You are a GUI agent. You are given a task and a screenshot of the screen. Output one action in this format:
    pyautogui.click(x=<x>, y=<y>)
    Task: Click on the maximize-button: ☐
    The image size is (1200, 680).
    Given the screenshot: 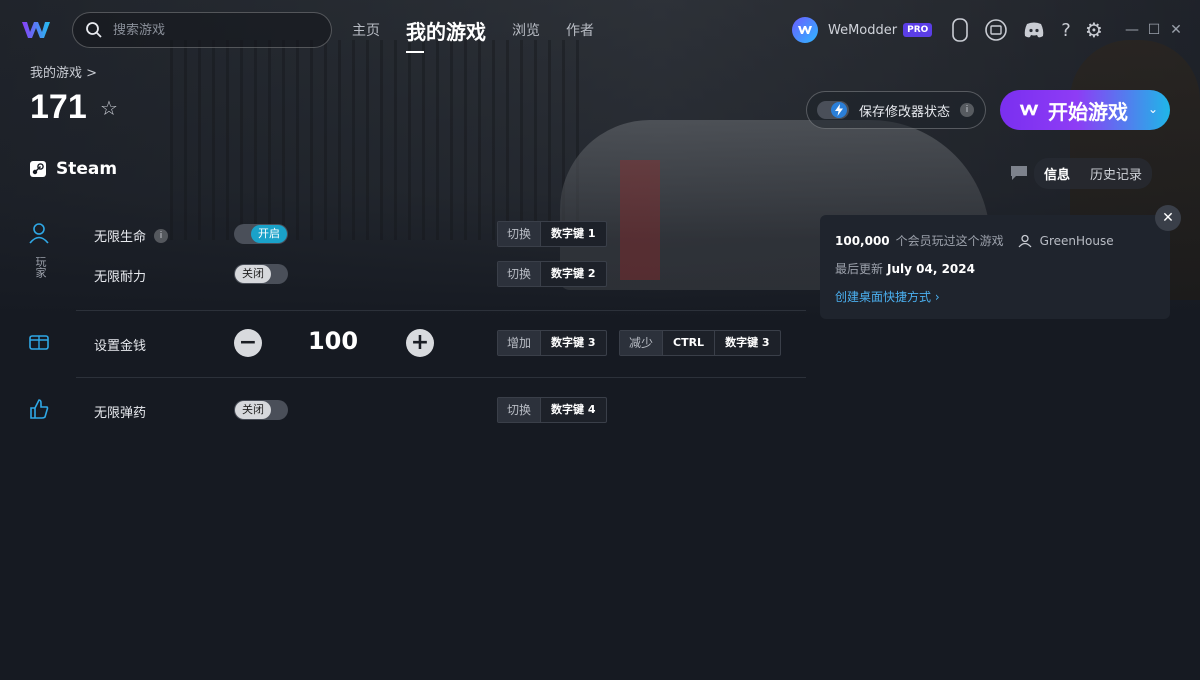 What is the action you would take?
    pyautogui.click(x=1154, y=30)
    